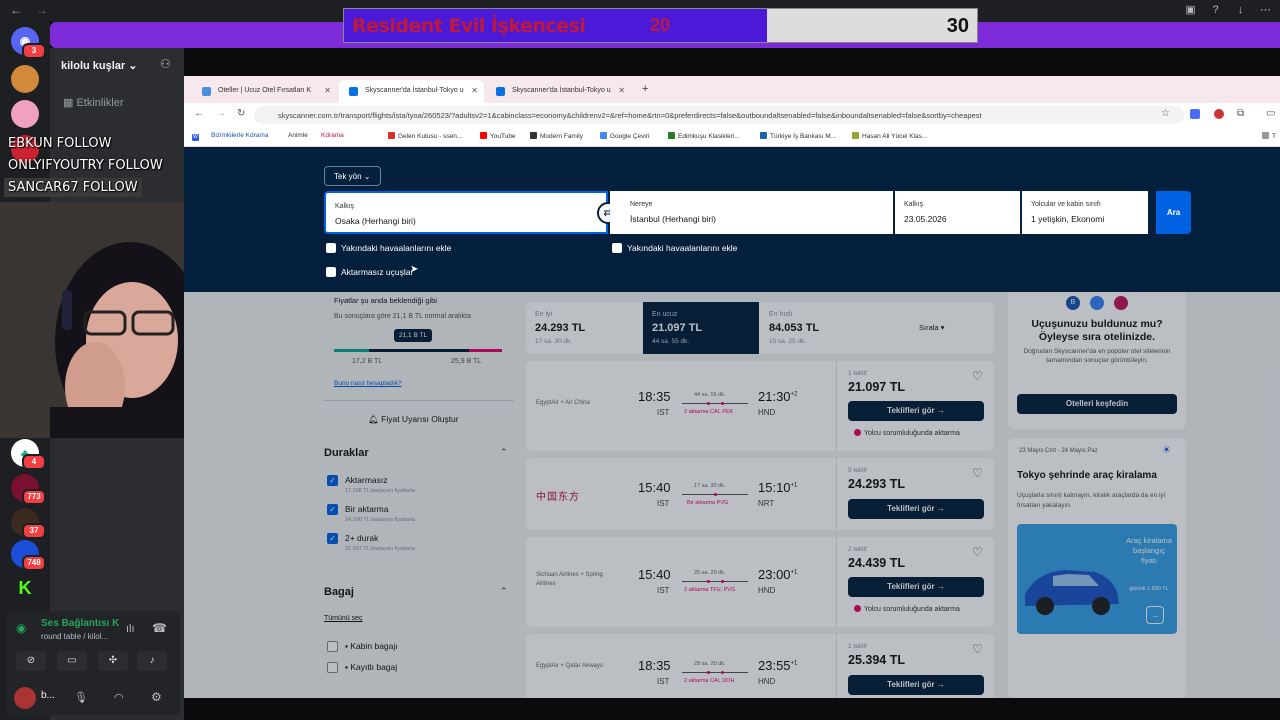  What do you see at coordinates (197, 136) in the screenshot?
I see `bookmark-icon: W` at bounding box center [197, 136].